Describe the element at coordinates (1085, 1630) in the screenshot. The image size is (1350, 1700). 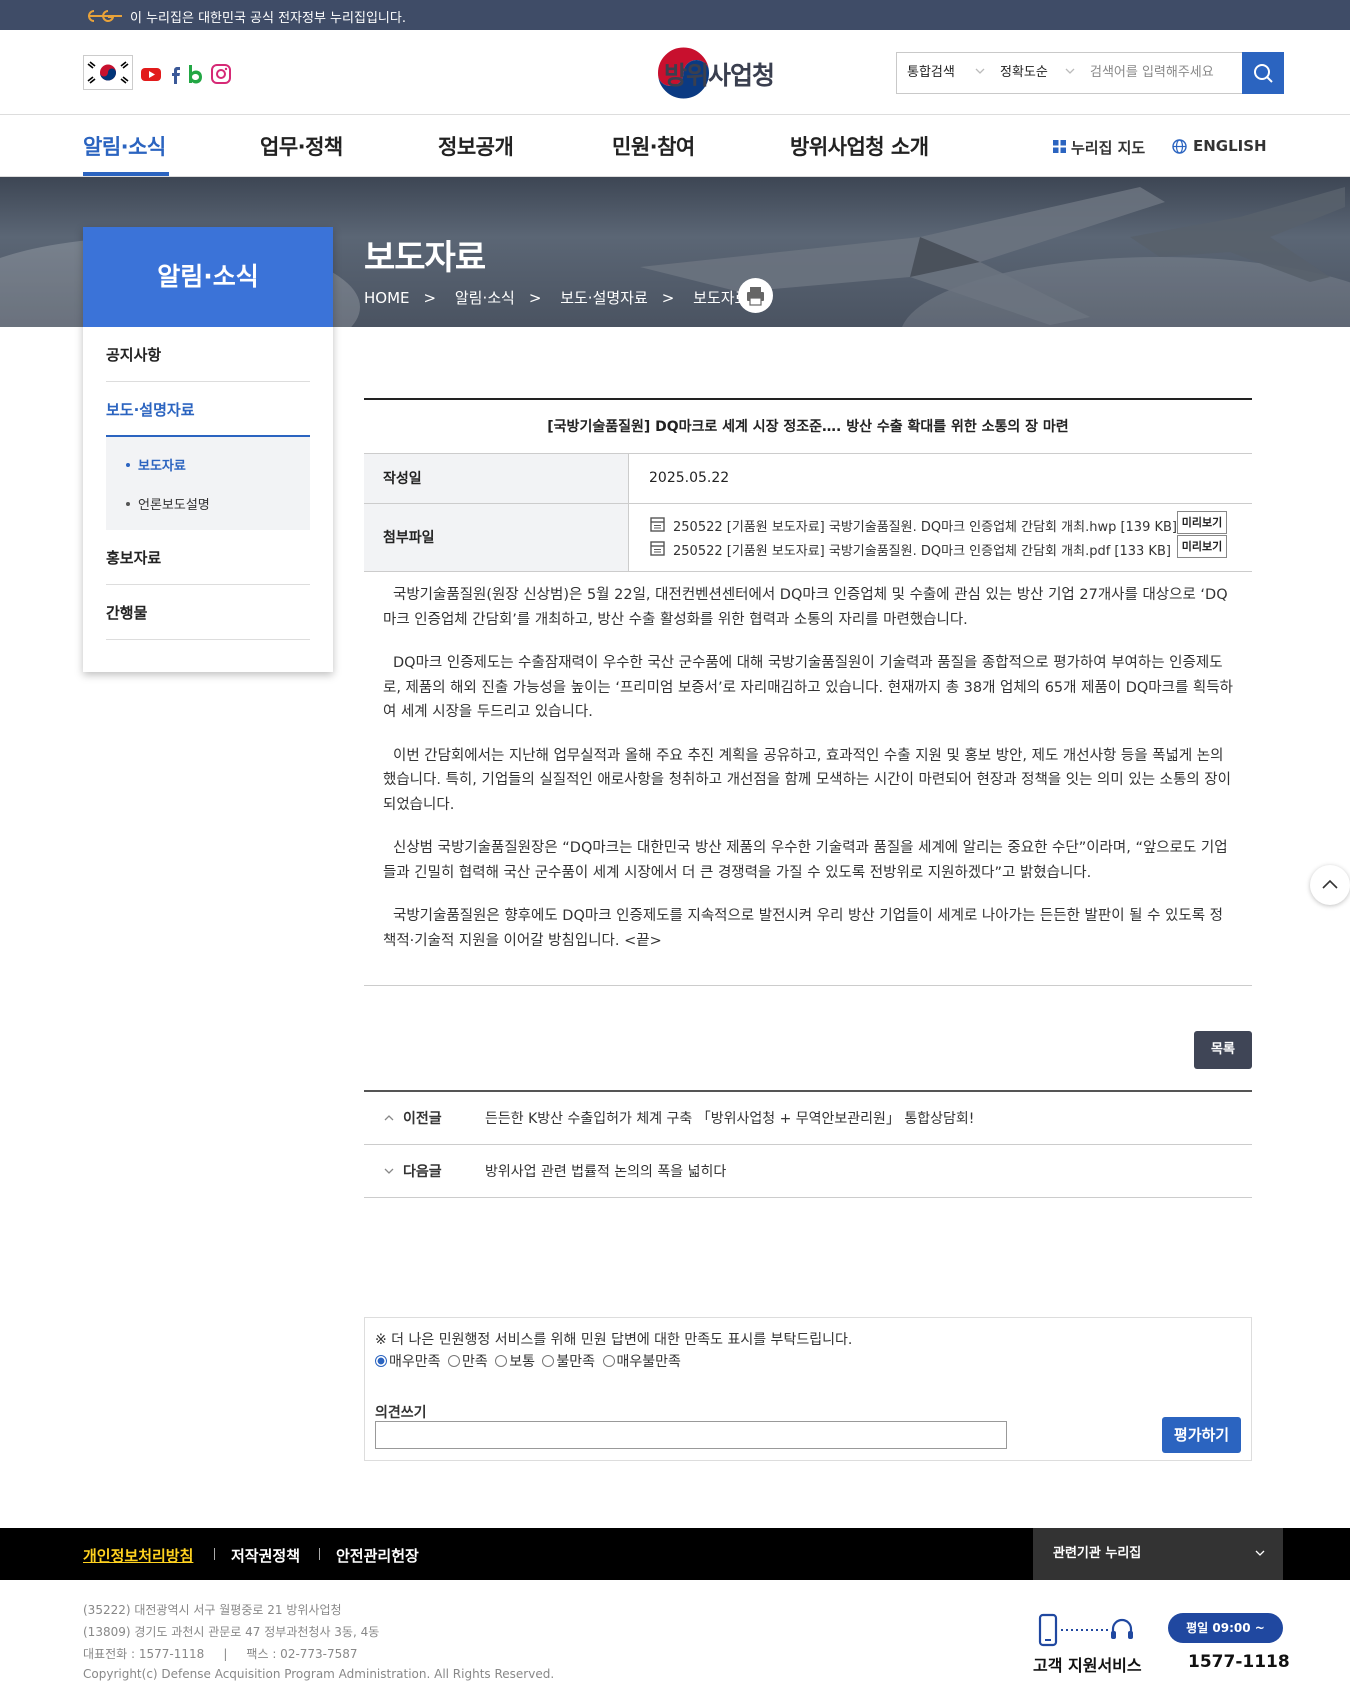
I see `customer-service-icon` at that location.